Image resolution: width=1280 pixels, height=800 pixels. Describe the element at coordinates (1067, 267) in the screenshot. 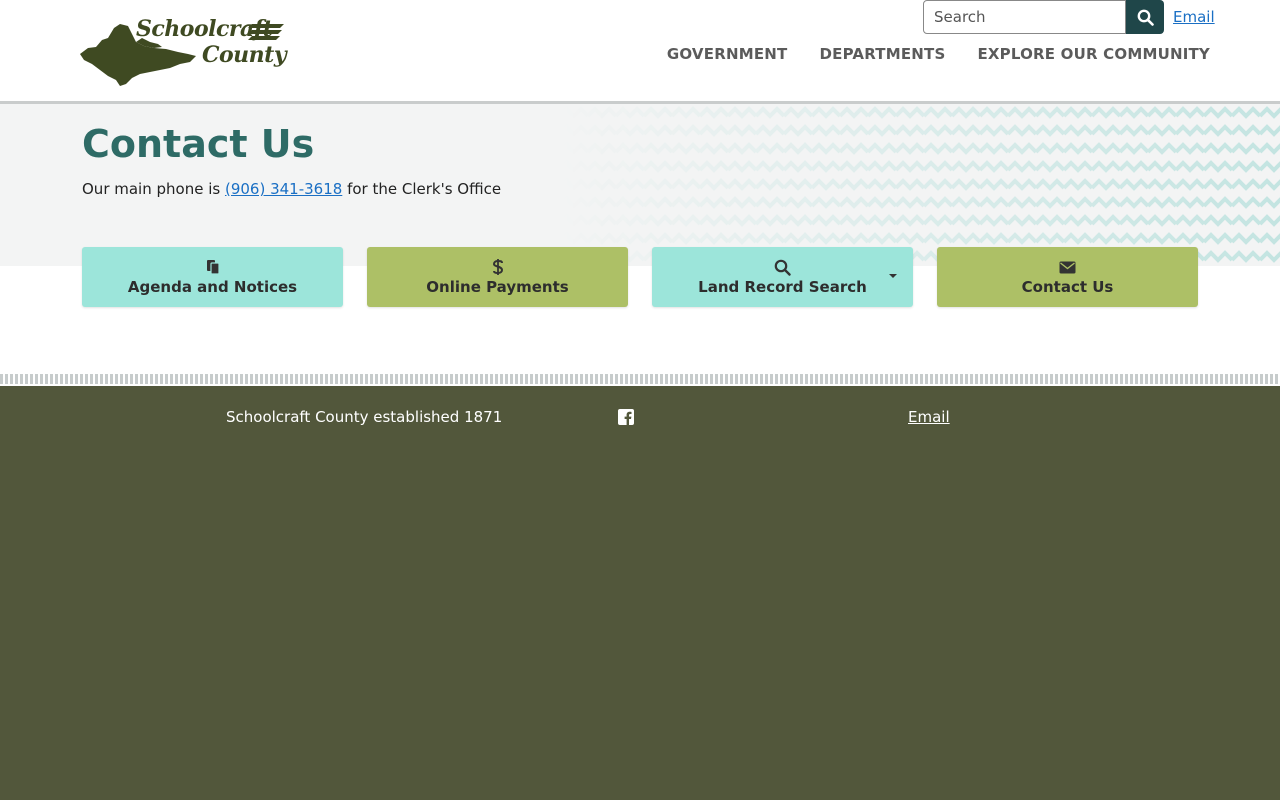

I see `envelope-icon` at that location.